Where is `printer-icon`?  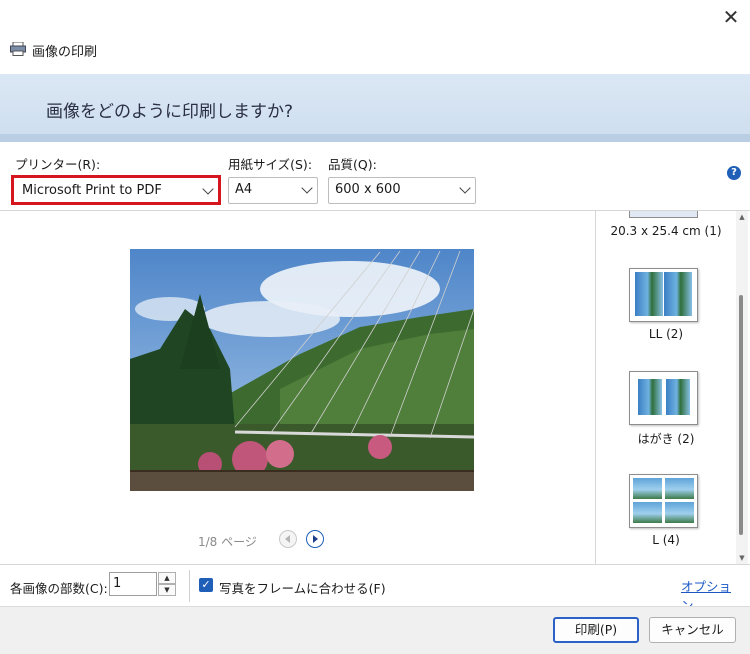 printer-icon is located at coordinates (18, 49).